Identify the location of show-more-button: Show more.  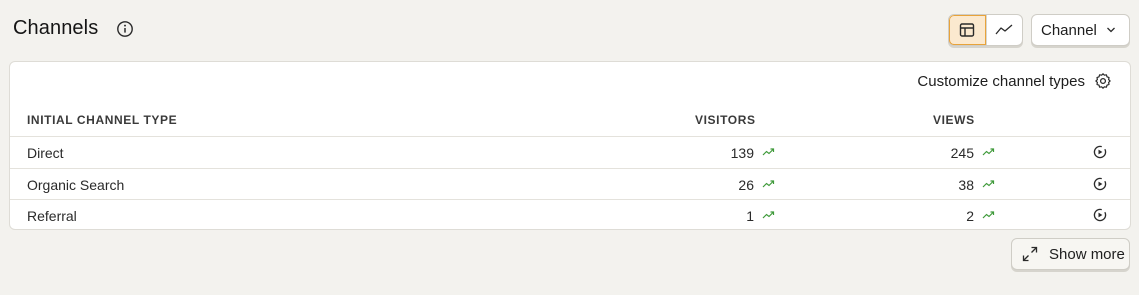
(1070, 254).